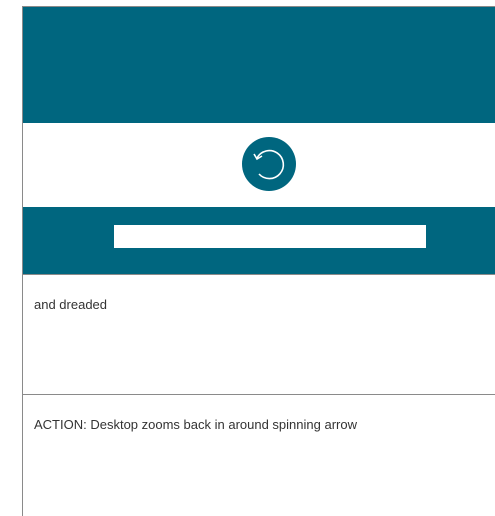 This screenshot has height=516, width=495. Describe the element at coordinates (269, 164) in the screenshot. I see `spinning-arrow-icon` at that location.